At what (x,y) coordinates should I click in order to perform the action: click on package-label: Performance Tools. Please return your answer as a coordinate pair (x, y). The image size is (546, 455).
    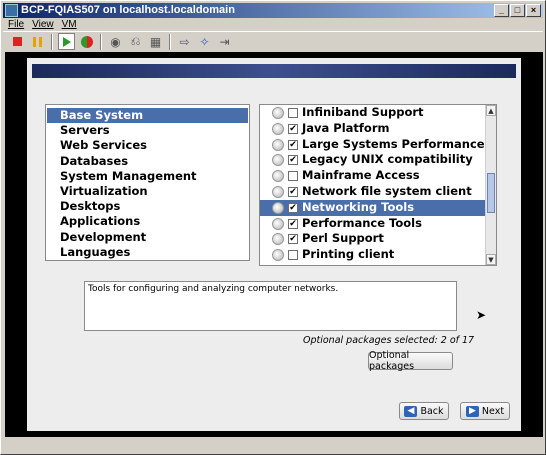
    Looking at the image, I should click on (362, 222).